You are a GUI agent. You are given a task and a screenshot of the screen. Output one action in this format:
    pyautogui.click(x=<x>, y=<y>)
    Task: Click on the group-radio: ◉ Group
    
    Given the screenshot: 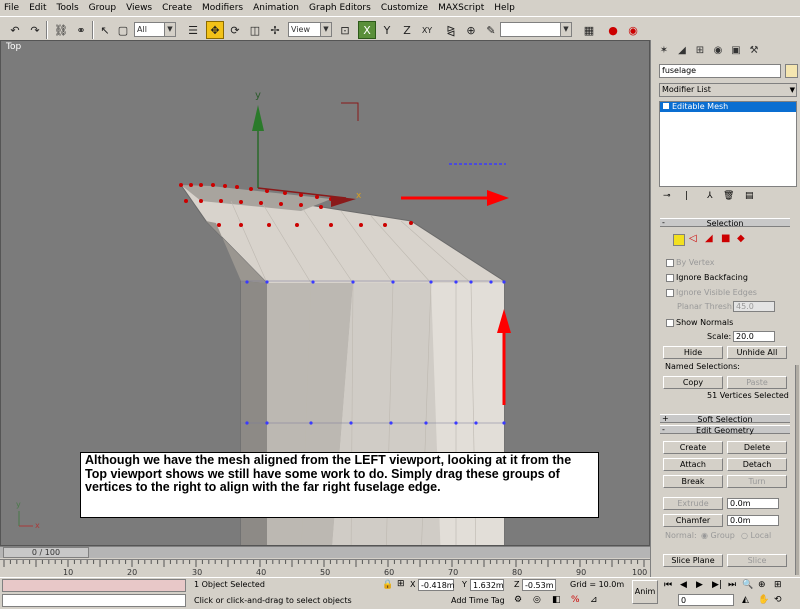 What is the action you would take?
    pyautogui.click(x=718, y=535)
    